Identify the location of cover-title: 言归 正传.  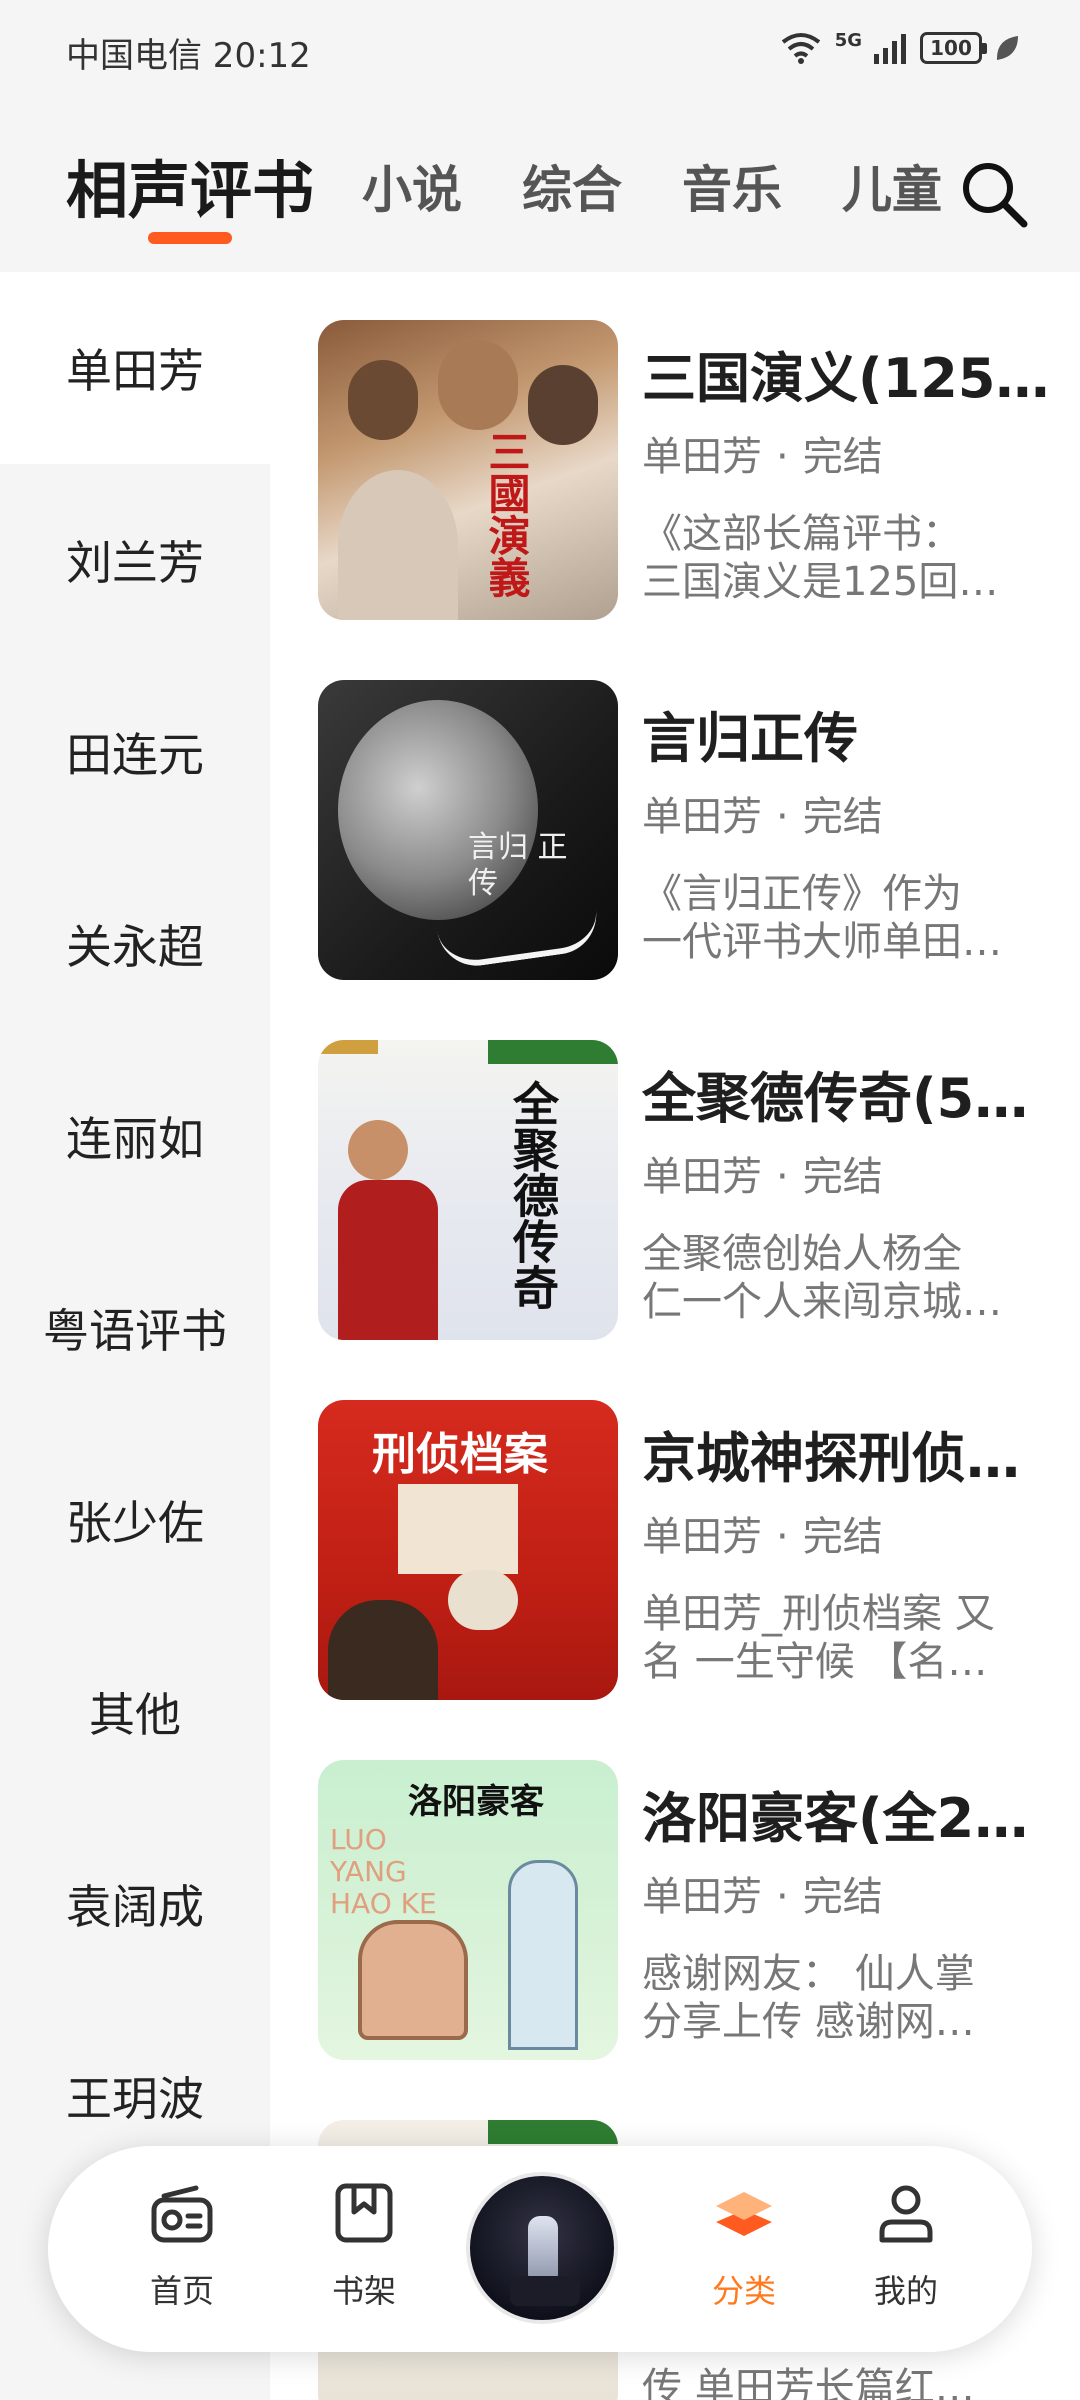
(518, 865).